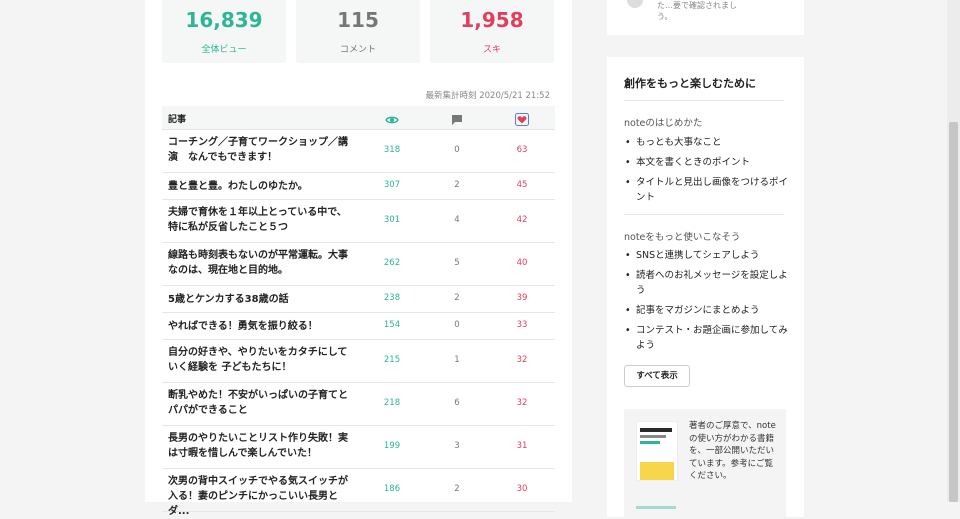  What do you see at coordinates (457, 118) in the screenshot?
I see `comment-icon` at bounding box center [457, 118].